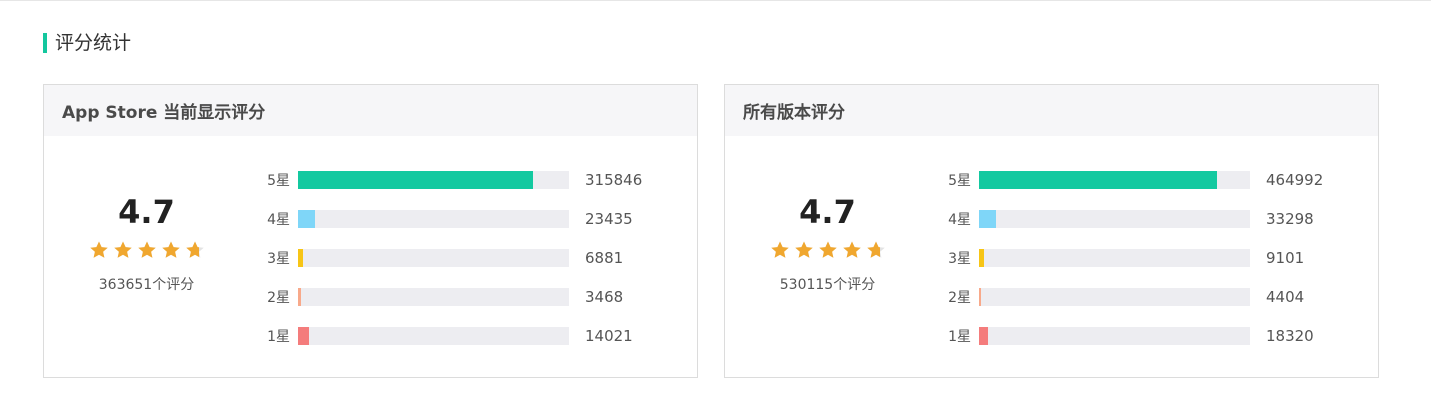  I want to click on card-title: App Store 当前显示评分, so click(164, 113).